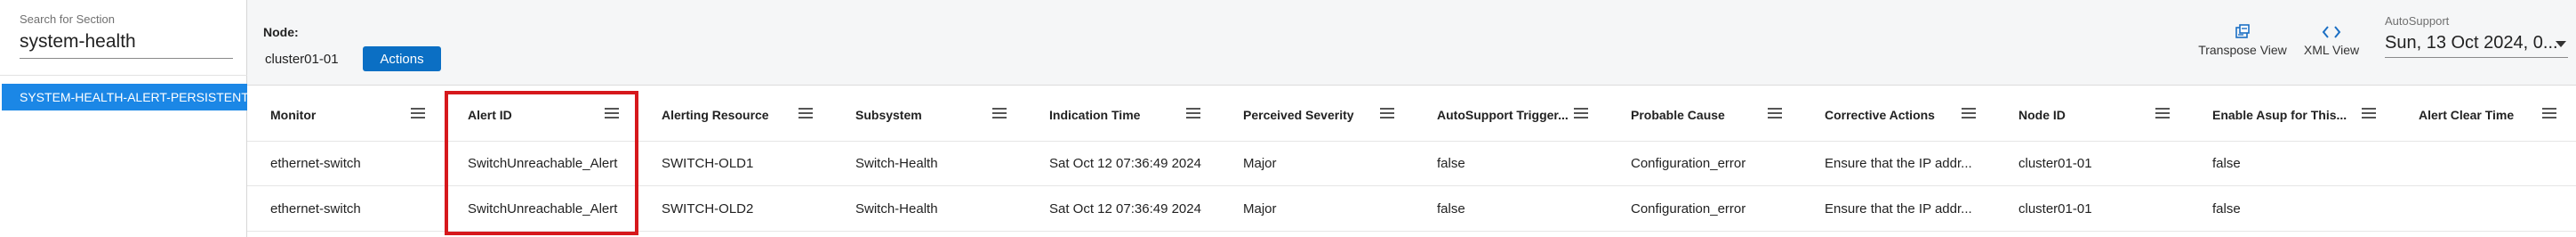 Image resolution: width=2576 pixels, height=237 pixels. I want to click on column-header-label: Corrective Actions, so click(1880, 115).